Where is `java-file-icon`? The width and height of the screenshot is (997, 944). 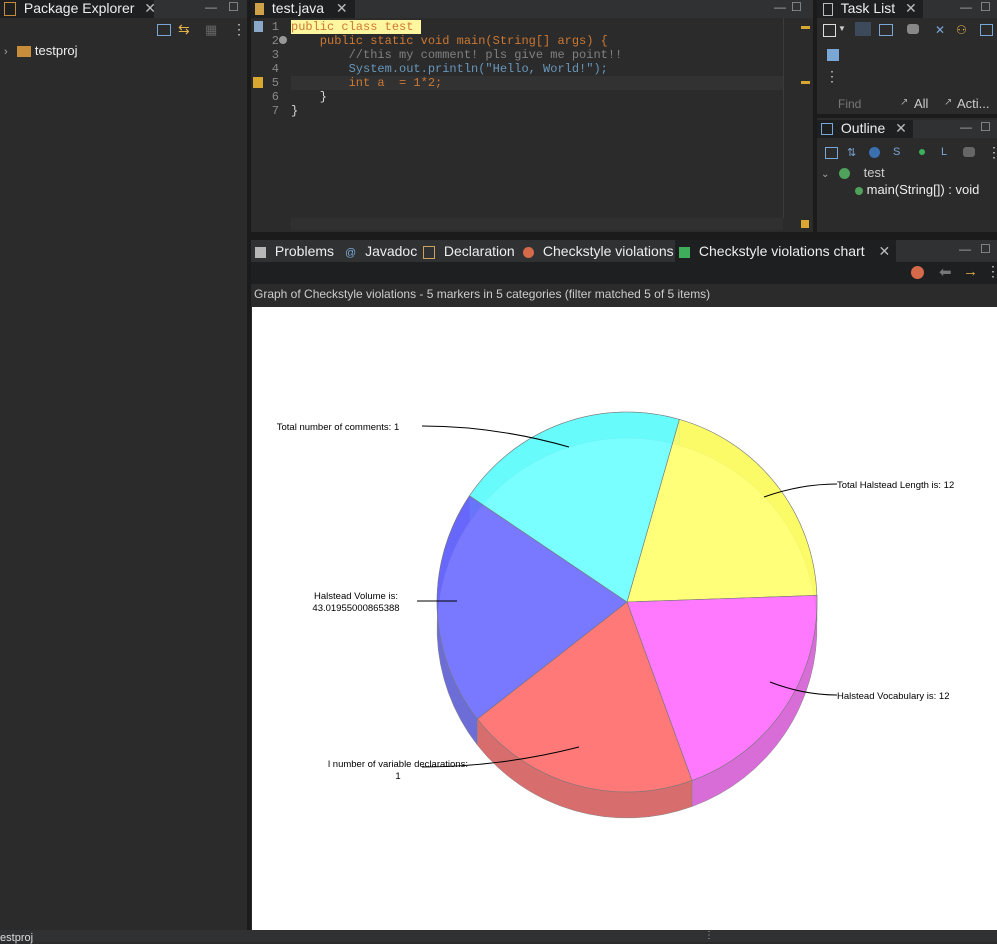 java-file-icon is located at coordinates (259, 9).